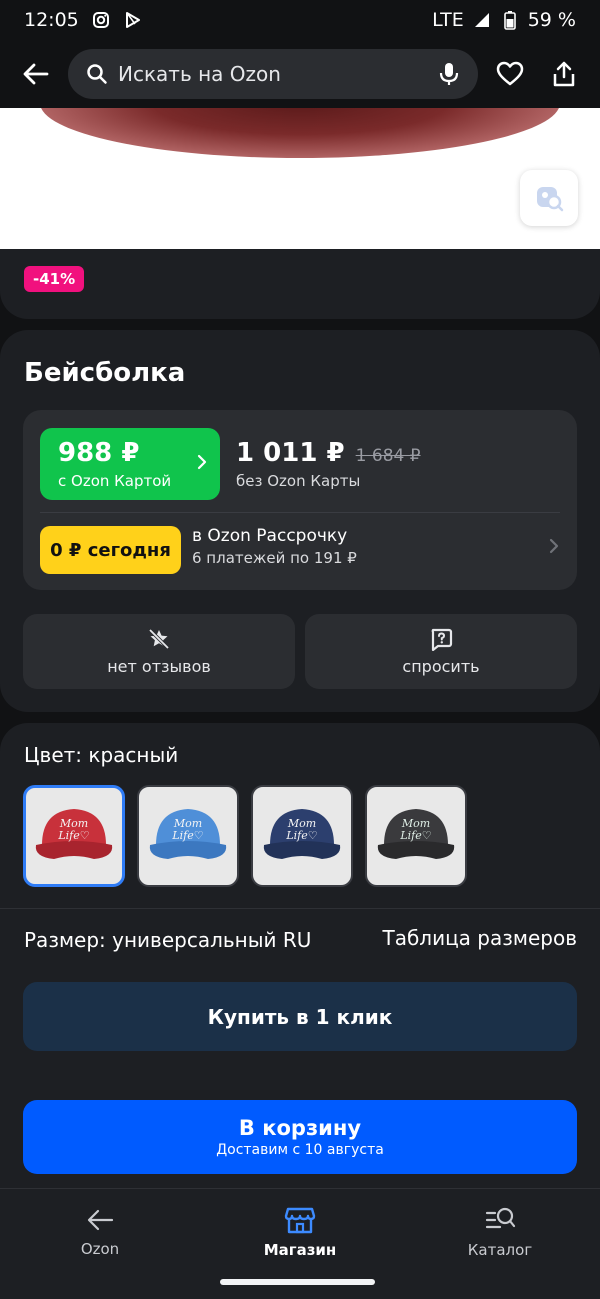  Describe the element at coordinates (159, 666) in the screenshot. I see `reviews-label: нет отзывов` at that location.